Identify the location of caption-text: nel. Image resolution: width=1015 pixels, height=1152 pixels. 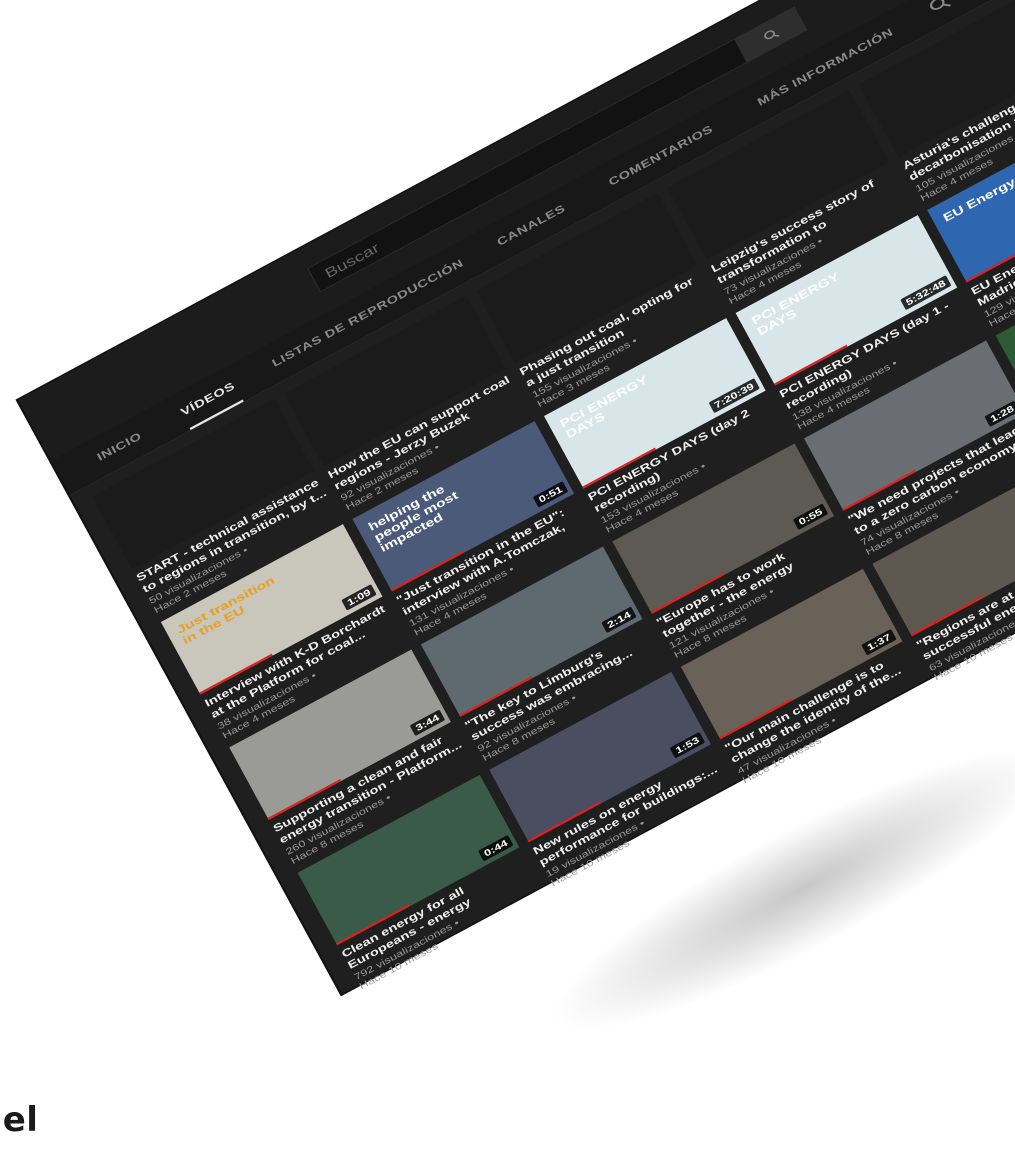
(19, 1120).